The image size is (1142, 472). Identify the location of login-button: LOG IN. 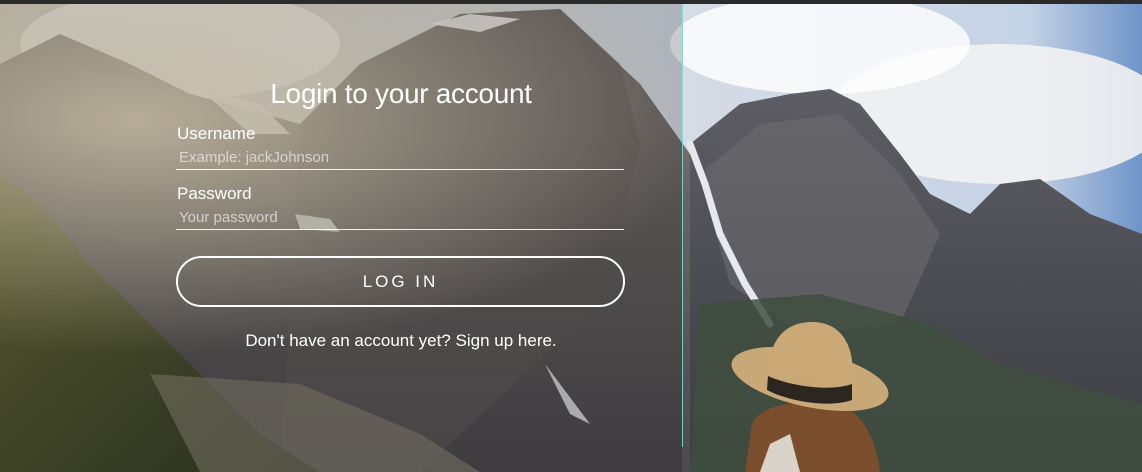
(400, 281).